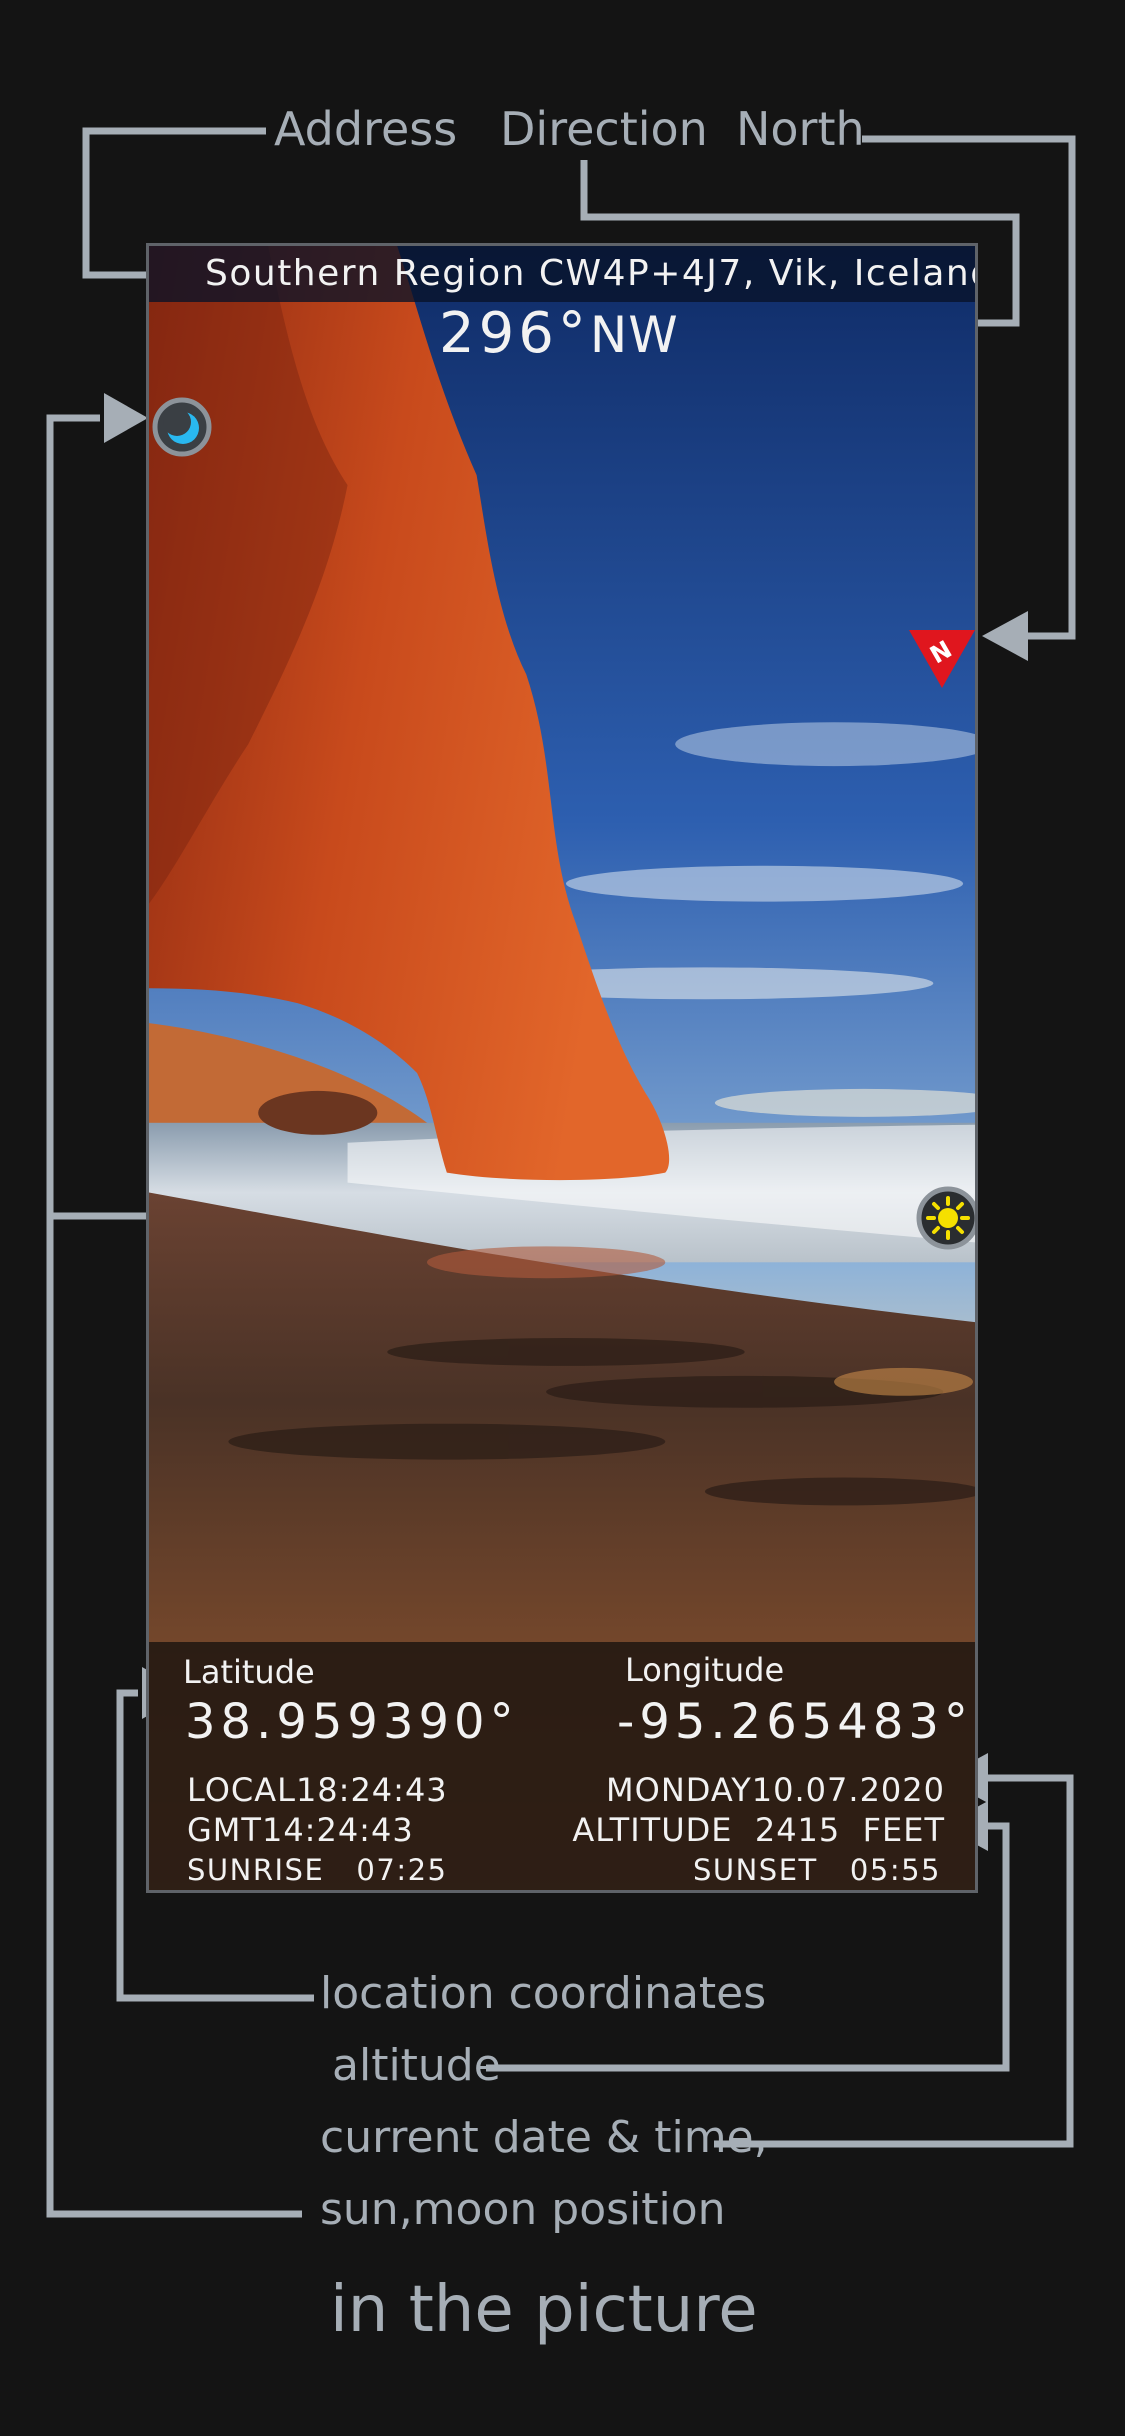  I want to click on sunrise-row: SUNRISE 07:25, so click(317, 1870).